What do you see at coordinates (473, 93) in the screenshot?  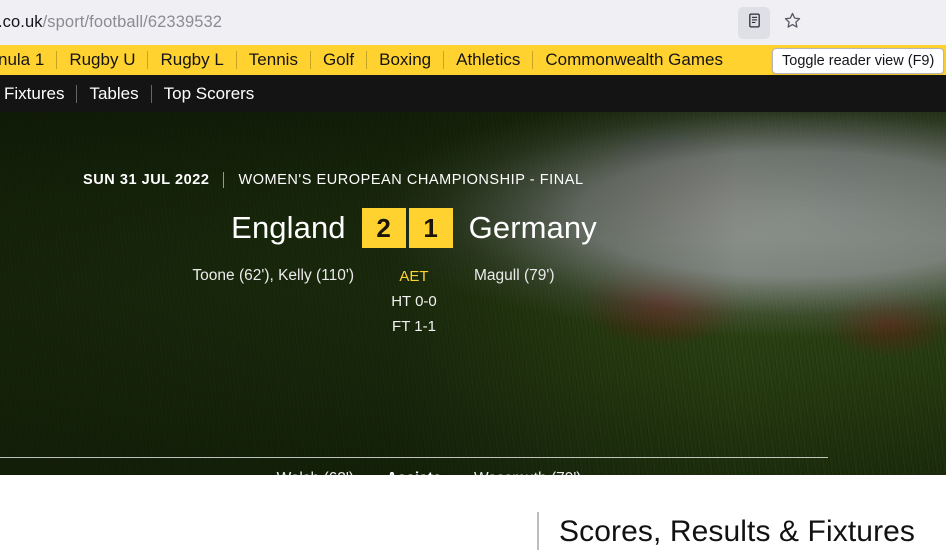 I see `sub-nav: Fixtures Tables Top Scorers` at bounding box center [473, 93].